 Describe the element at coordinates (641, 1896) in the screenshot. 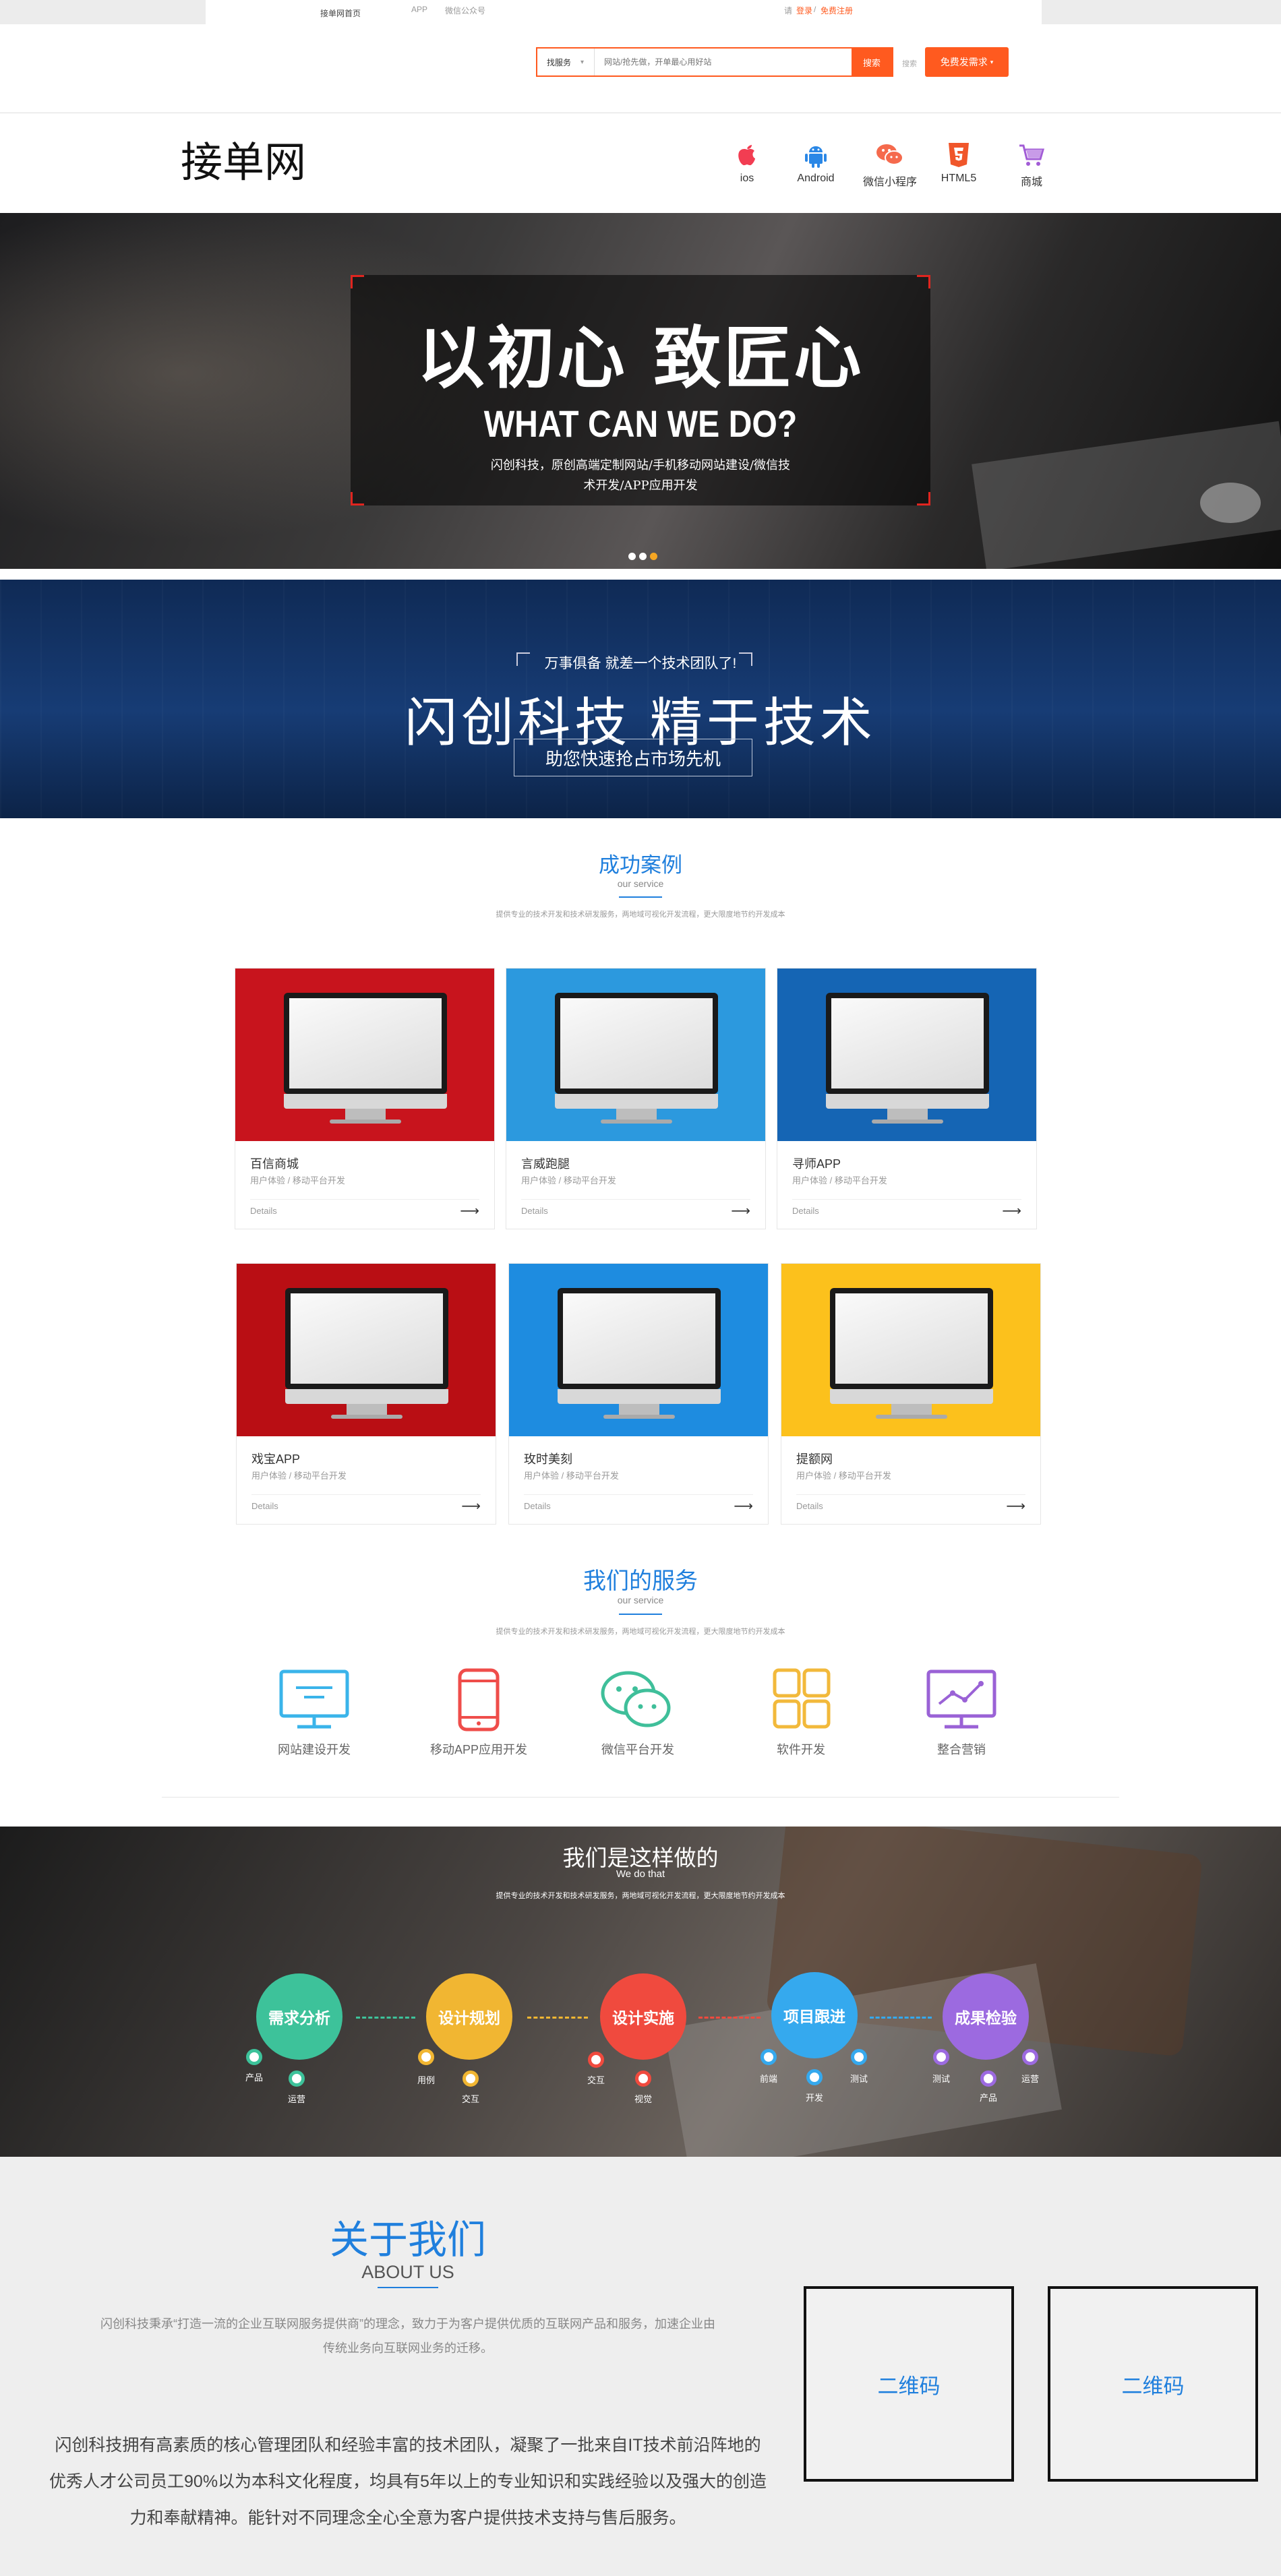

I see `process-desc: 提供专业的技术开发和技术研发服务，两地域可视化开发流程，更大限度地节约开发成本` at that location.